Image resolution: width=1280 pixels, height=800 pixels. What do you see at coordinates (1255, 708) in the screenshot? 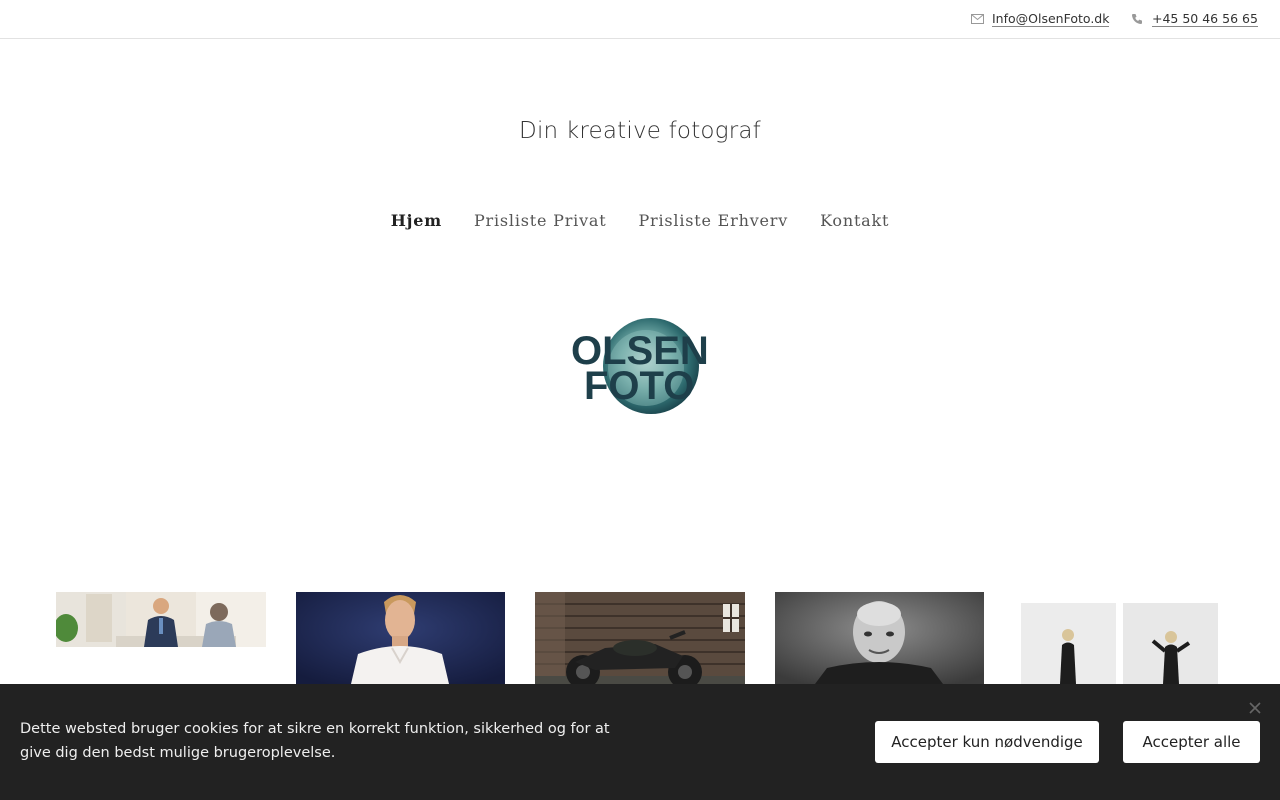
I see `close-icon` at bounding box center [1255, 708].